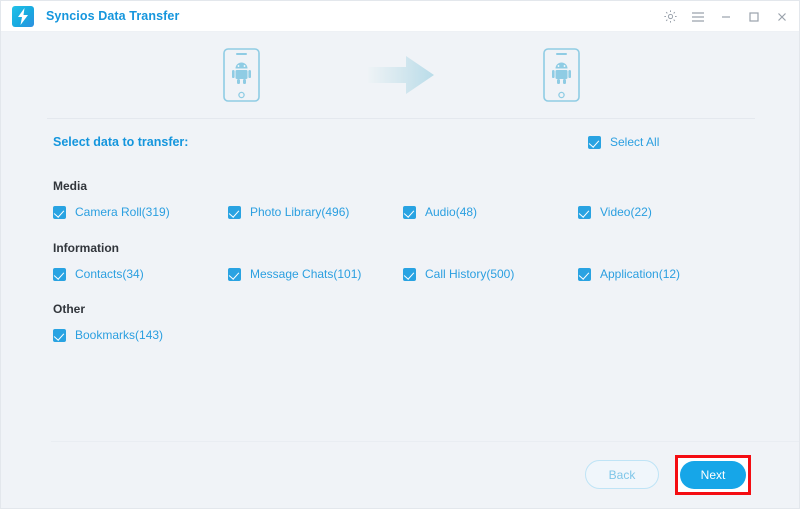 The width and height of the screenshot is (800, 509). I want to click on group-title: Information, so click(86, 248).